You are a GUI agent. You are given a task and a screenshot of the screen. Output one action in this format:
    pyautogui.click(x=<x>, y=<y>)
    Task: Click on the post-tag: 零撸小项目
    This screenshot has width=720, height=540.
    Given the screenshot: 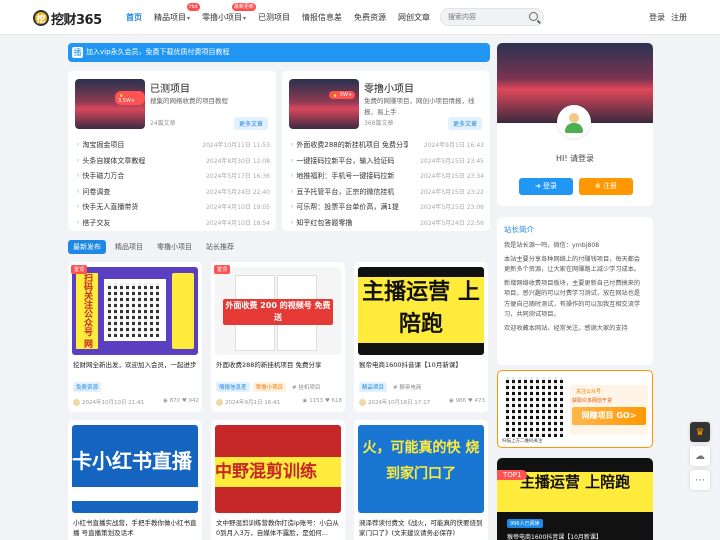 What is the action you would take?
    pyautogui.click(x=269, y=387)
    